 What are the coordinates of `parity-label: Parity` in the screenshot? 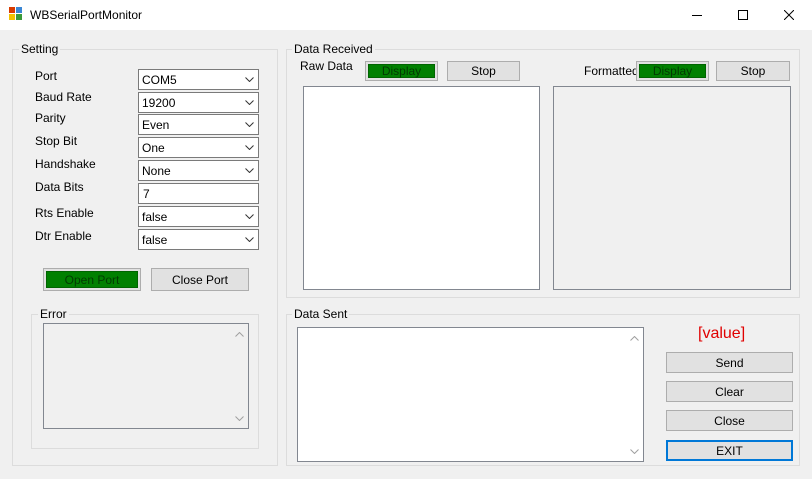 It's located at (50, 118).